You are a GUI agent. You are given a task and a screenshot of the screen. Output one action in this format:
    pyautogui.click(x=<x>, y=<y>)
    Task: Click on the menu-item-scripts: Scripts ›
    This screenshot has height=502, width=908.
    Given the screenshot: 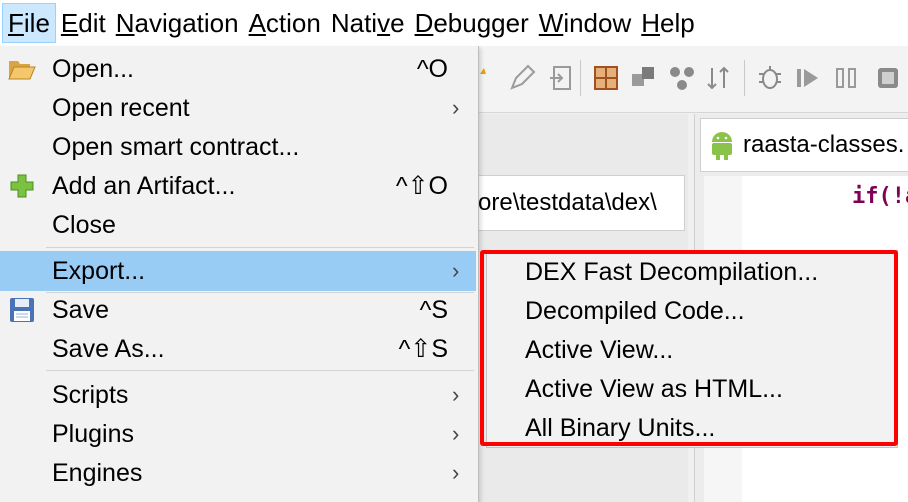 What is the action you would take?
    pyautogui.click(x=238, y=395)
    